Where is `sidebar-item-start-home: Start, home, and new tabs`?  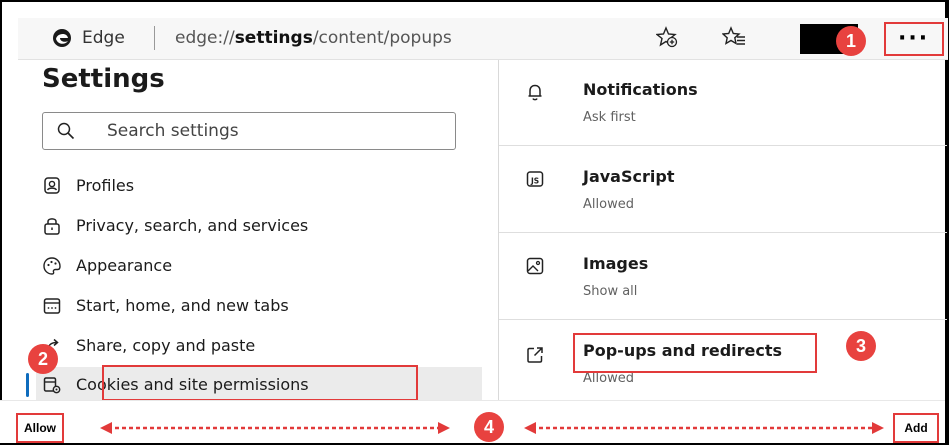
sidebar-item-start-home: Start, home, and new tabs is located at coordinates (259, 306).